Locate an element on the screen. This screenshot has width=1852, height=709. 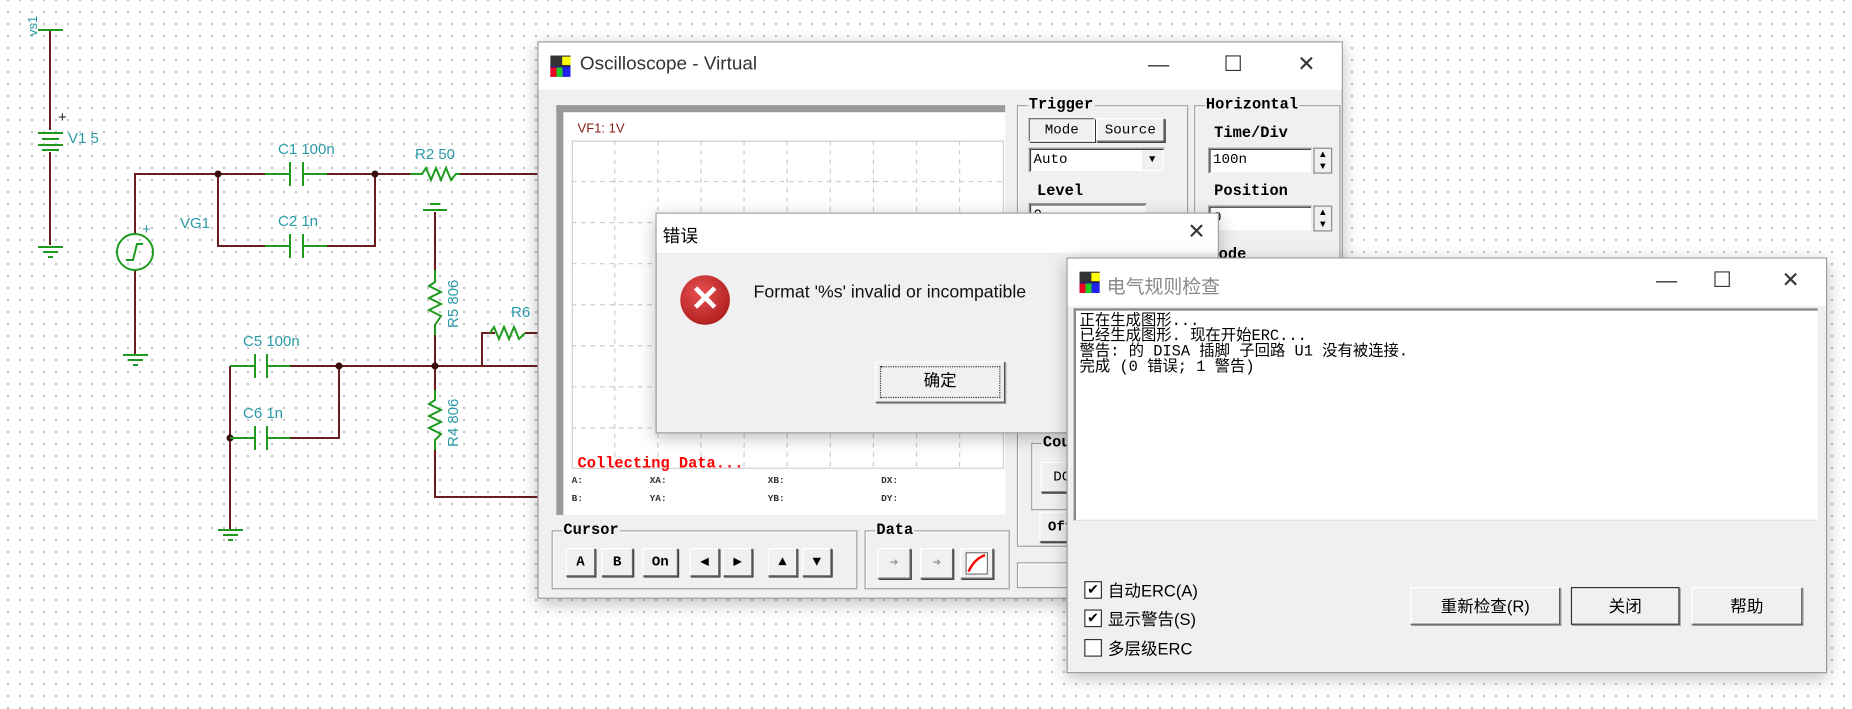
dialog-title-bar: 错误 ✕ is located at coordinates (937, 233).